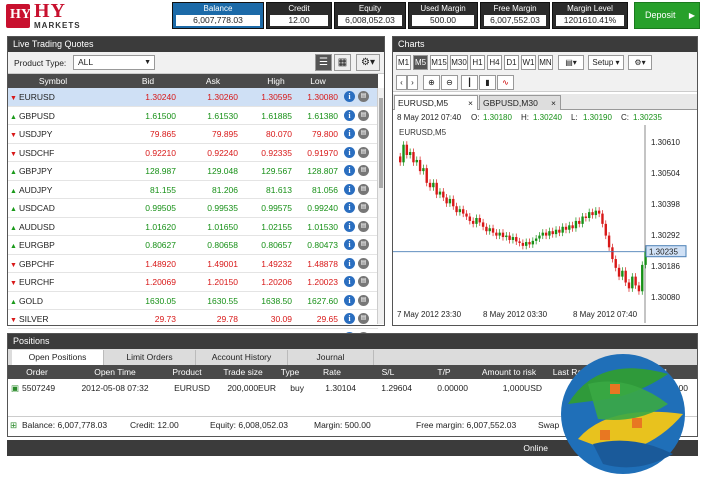 The width and height of the screenshot is (702, 485). What do you see at coordinates (208, 208) in the screenshot?
I see `ask-price: 0.99535` at bounding box center [208, 208].